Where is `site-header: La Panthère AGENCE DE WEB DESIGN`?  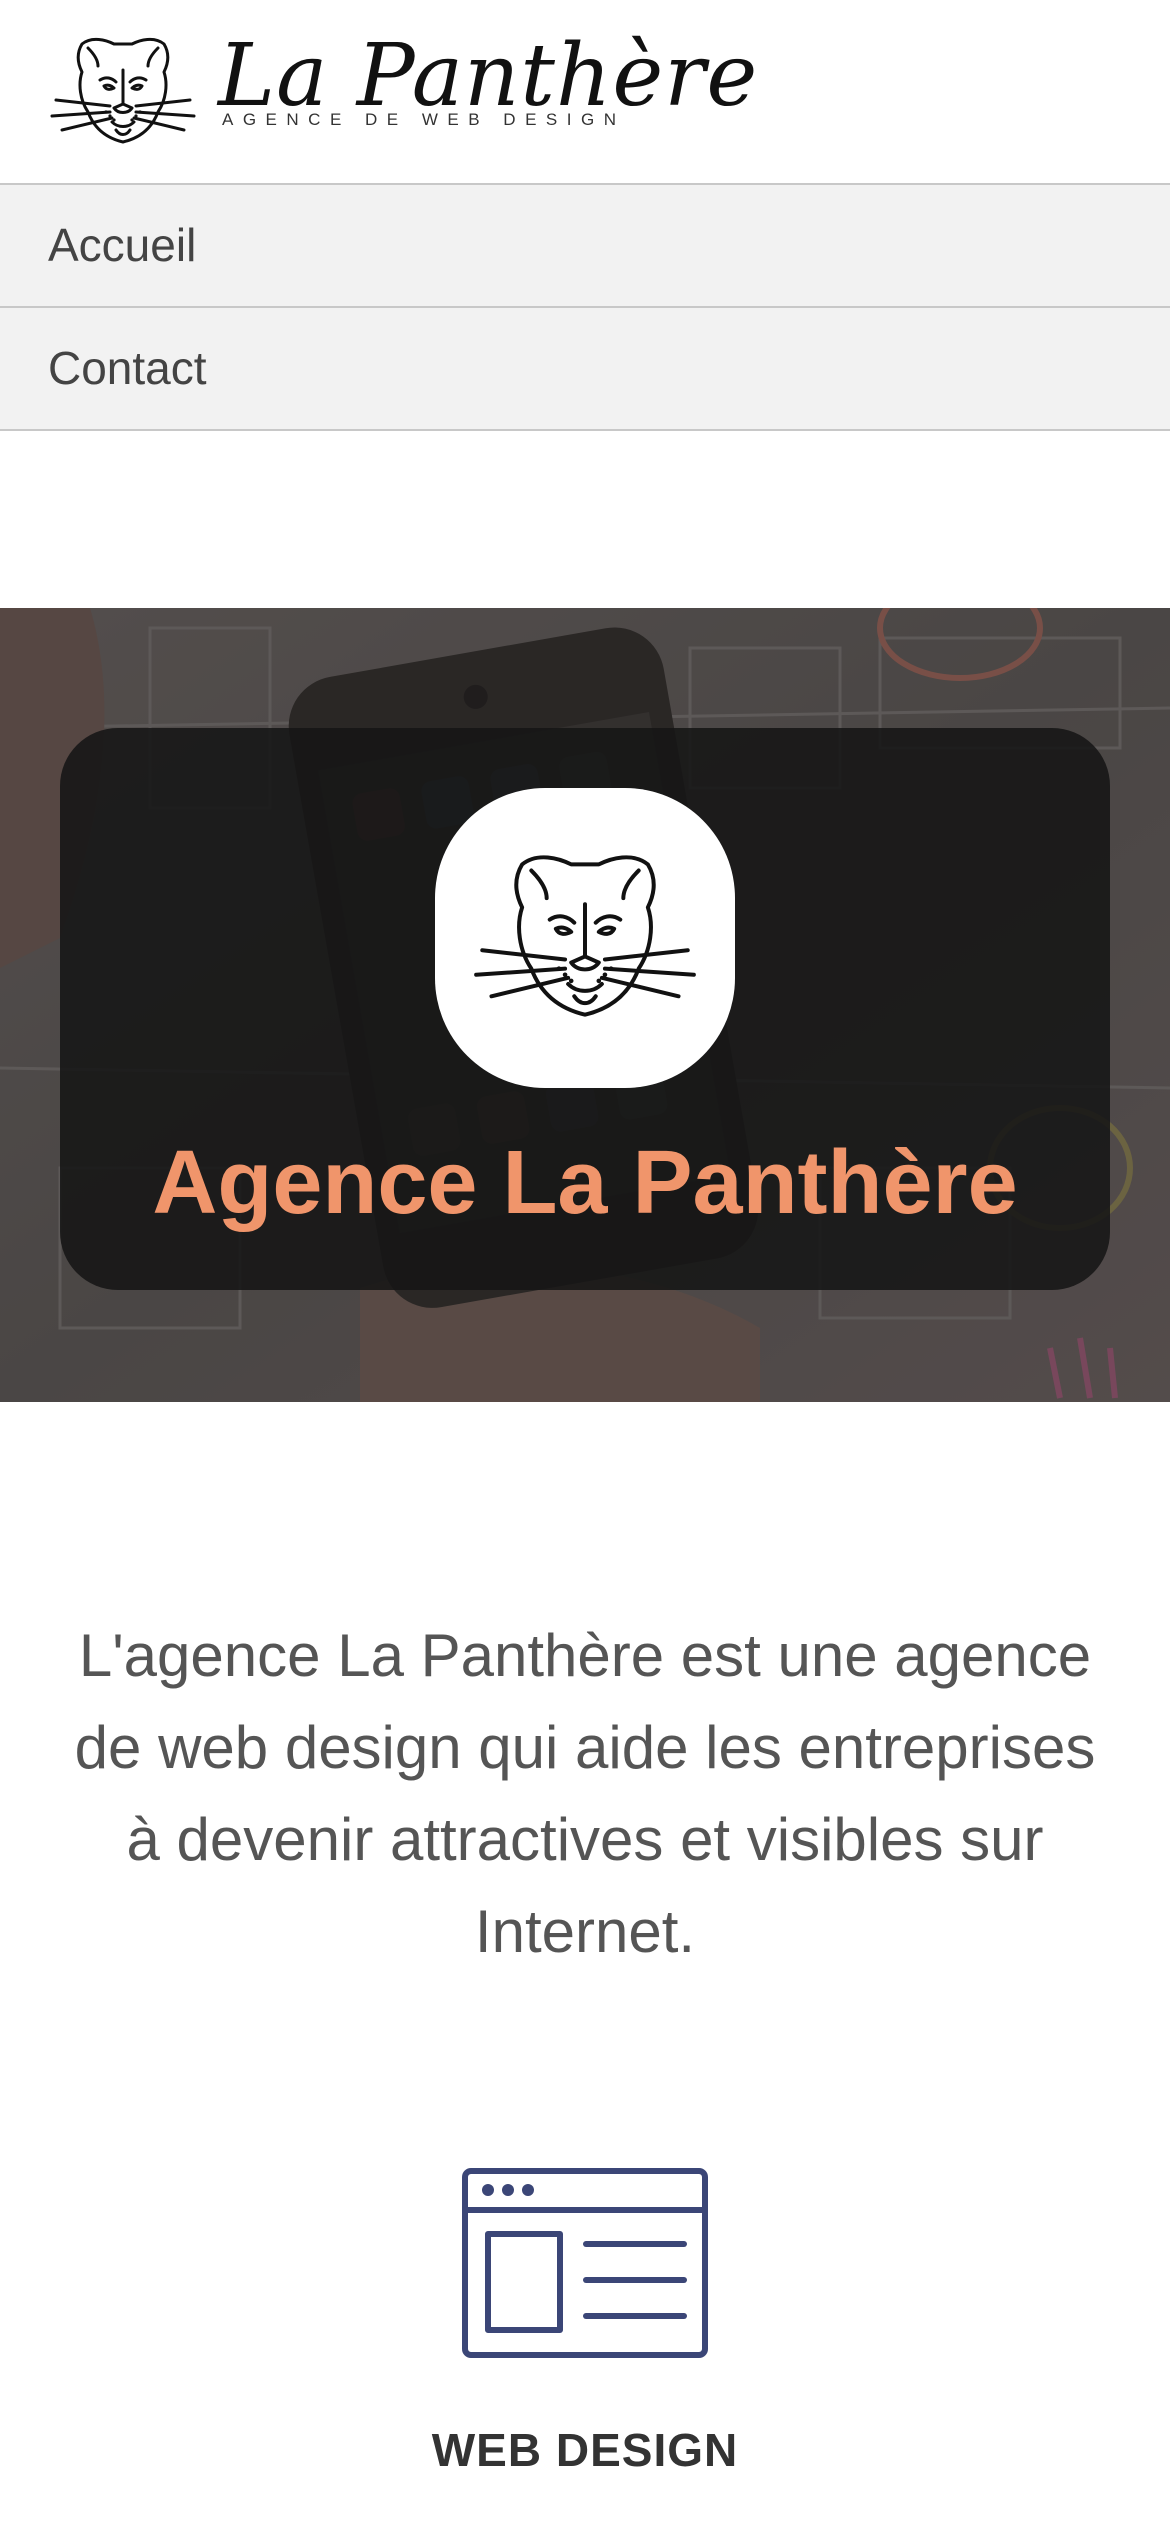 site-header: La Panthère AGENCE DE WEB DESIGN is located at coordinates (585, 91).